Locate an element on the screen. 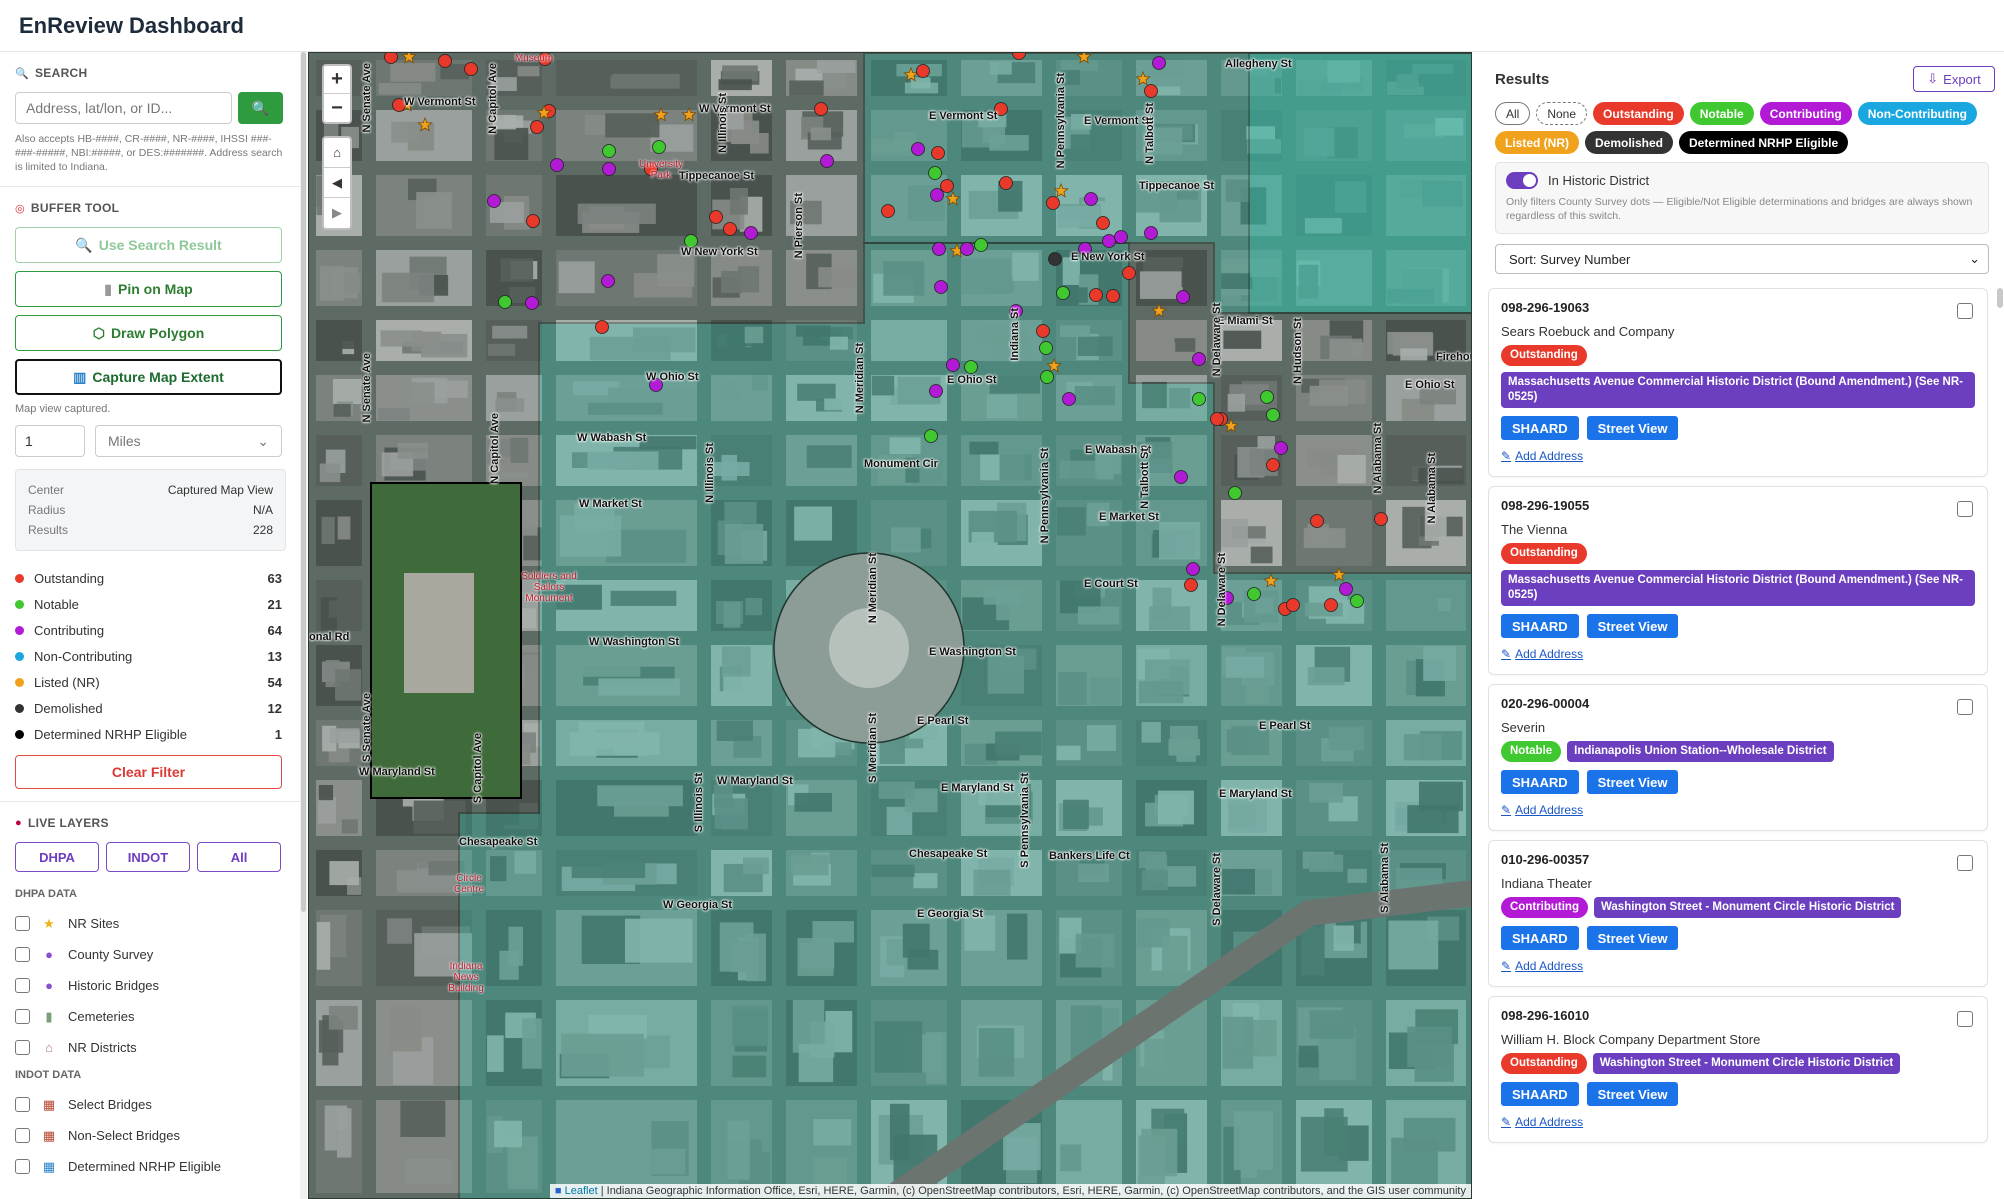  search-input is located at coordinates (123, 108).